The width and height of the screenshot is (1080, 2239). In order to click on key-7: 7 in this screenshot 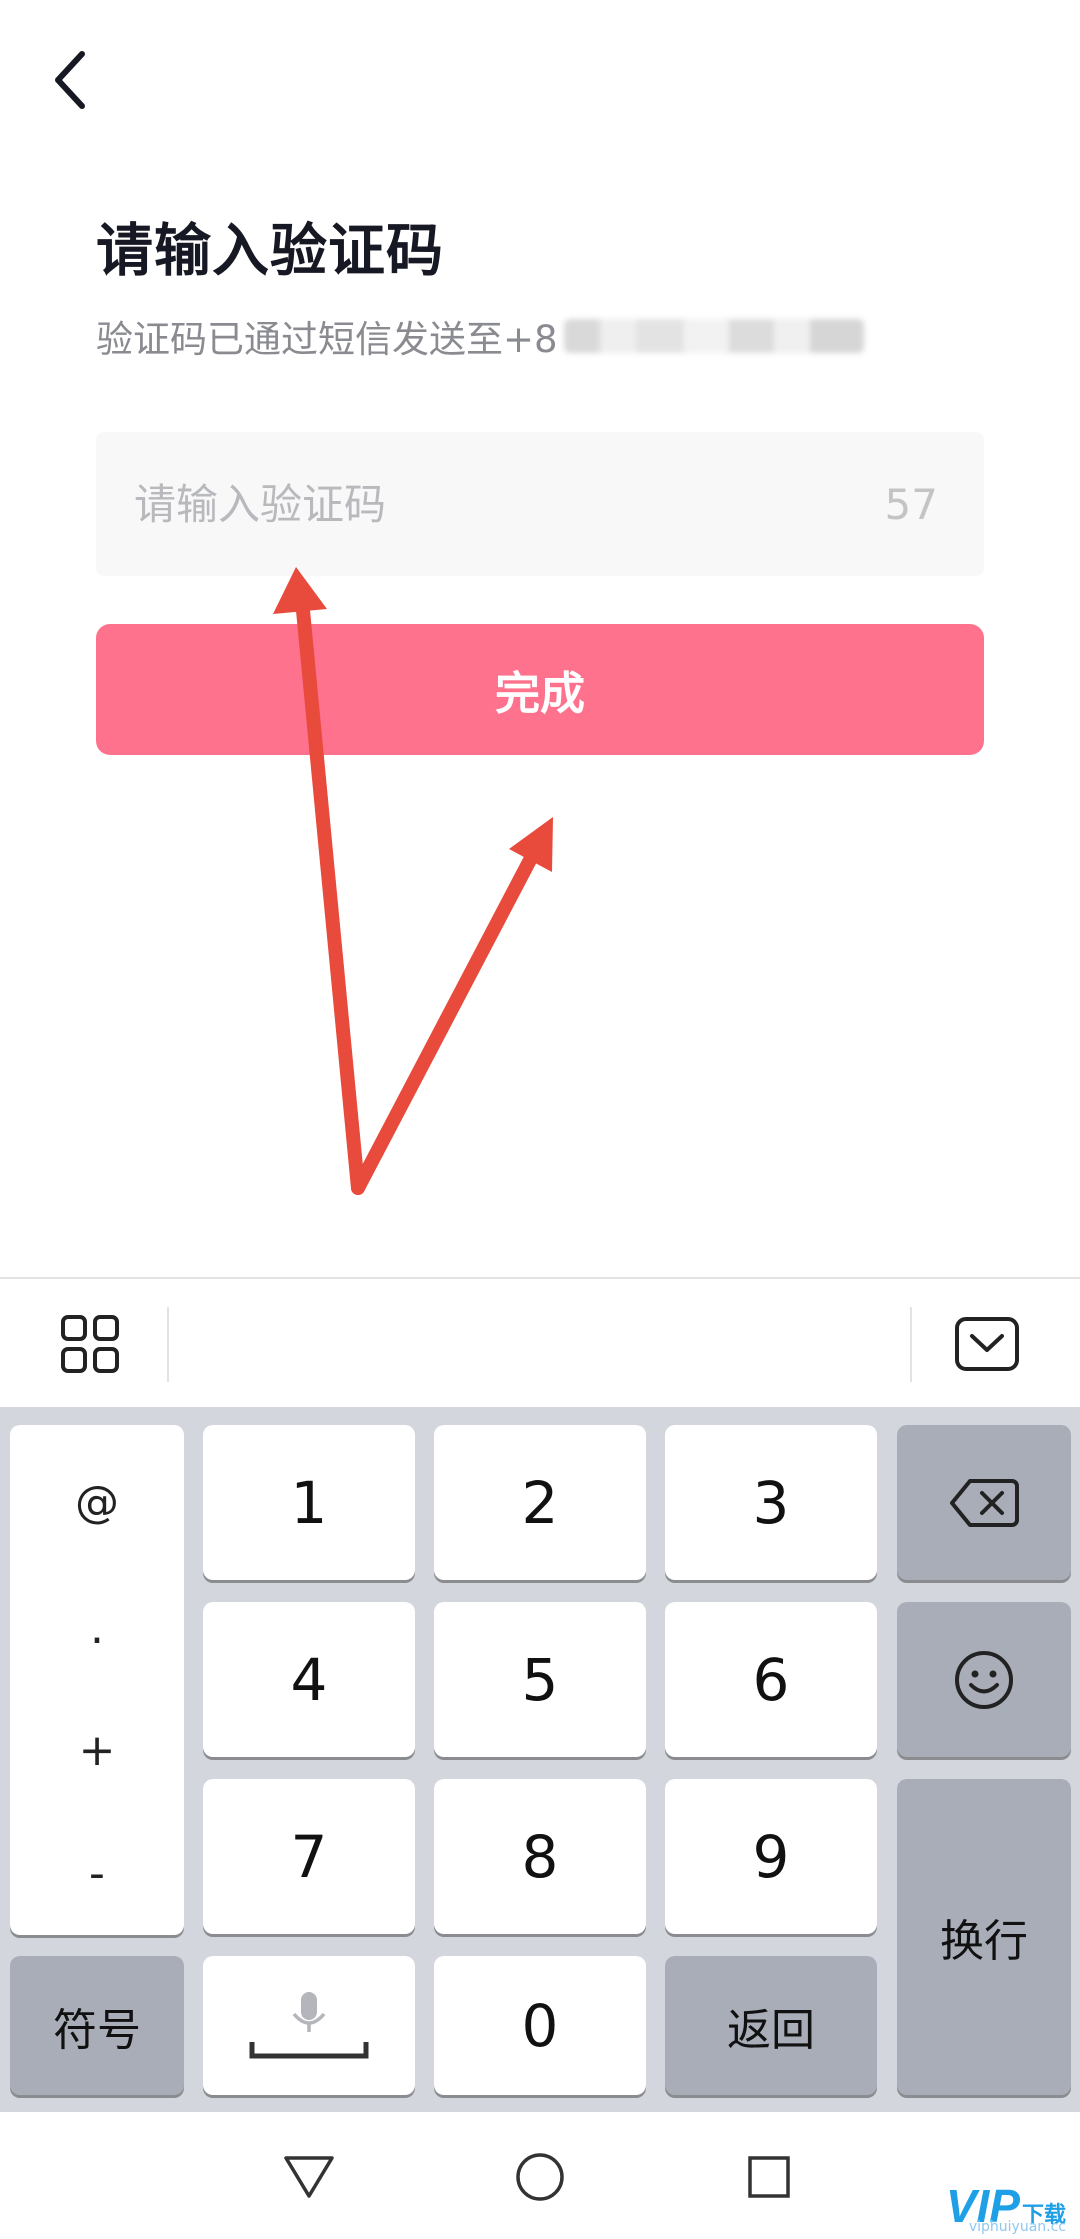, I will do `click(309, 1856)`.